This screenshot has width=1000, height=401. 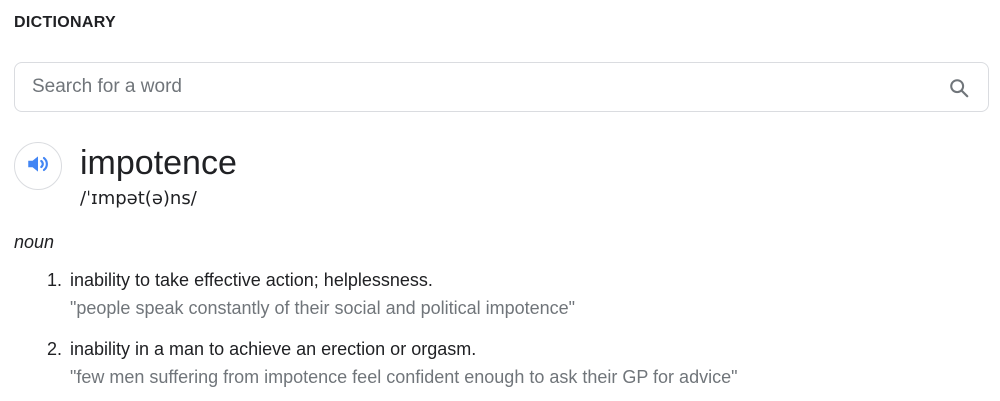 What do you see at coordinates (959, 88) in the screenshot?
I see `search-icon` at bounding box center [959, 88].